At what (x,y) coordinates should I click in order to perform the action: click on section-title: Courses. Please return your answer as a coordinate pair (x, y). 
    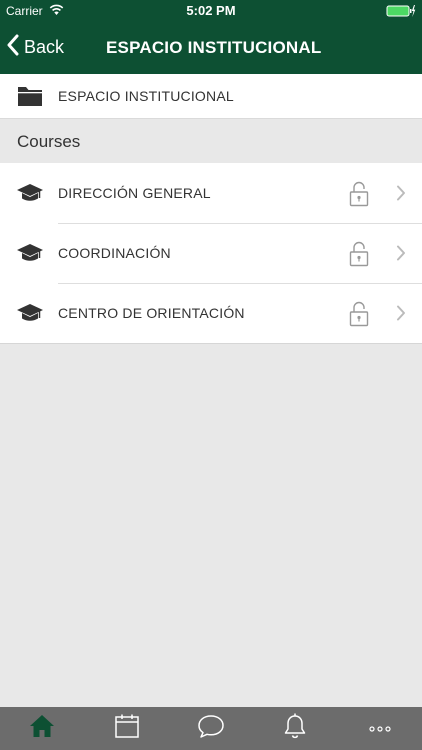
    Looking at the image, I should click on (49, 141).